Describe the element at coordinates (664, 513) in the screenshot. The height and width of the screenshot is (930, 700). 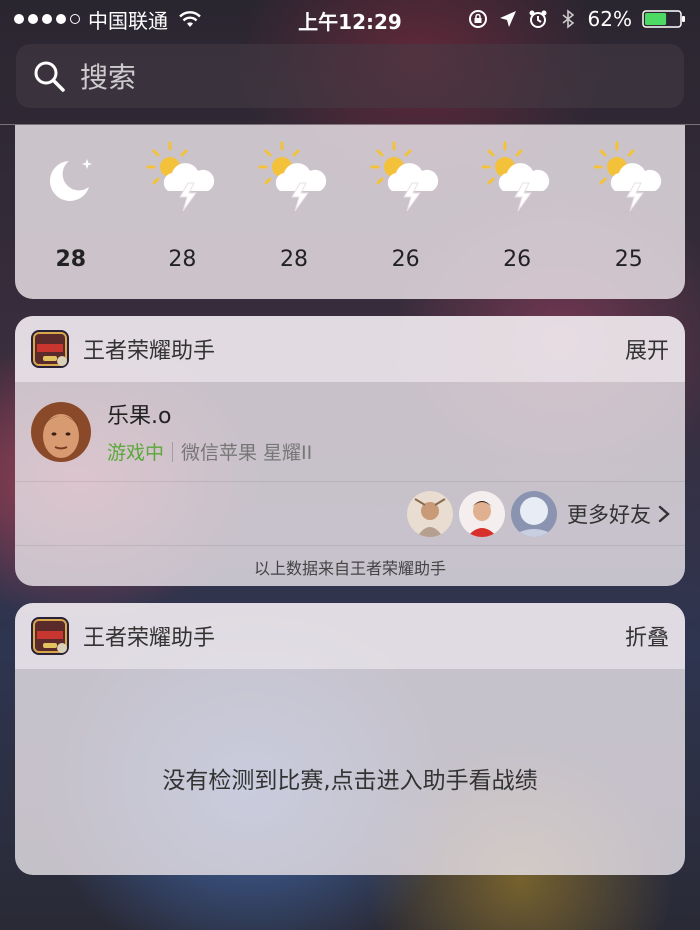
I see `chevron-right-icon` at that location.